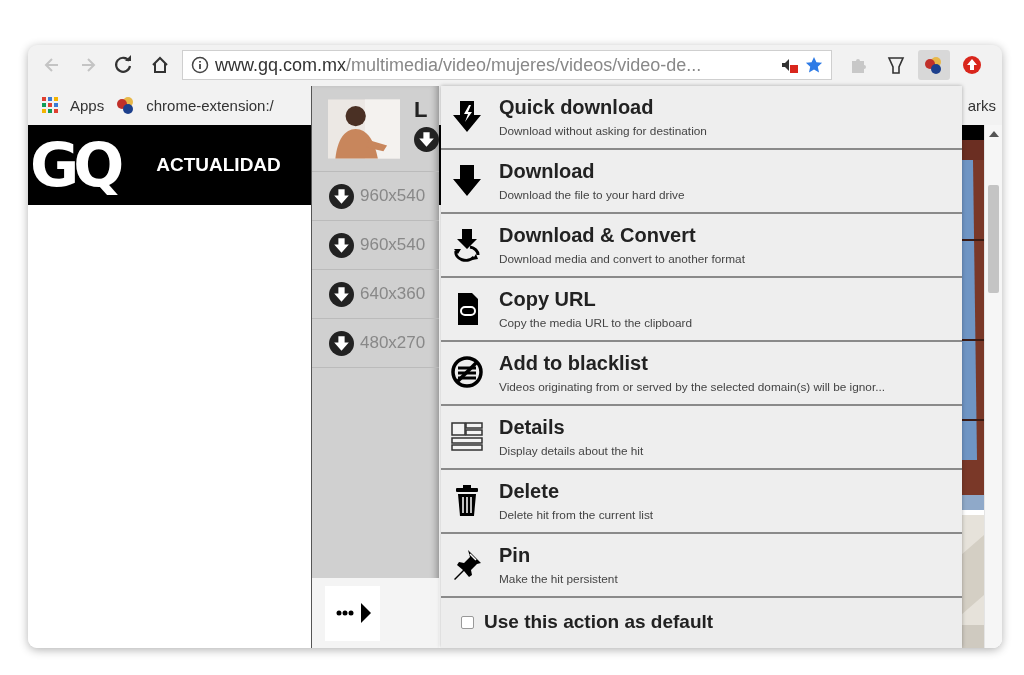 Image resolution: width=1024 pixels, height=675 pixels. I want to click on action-title: Pin, so click(515, 555).